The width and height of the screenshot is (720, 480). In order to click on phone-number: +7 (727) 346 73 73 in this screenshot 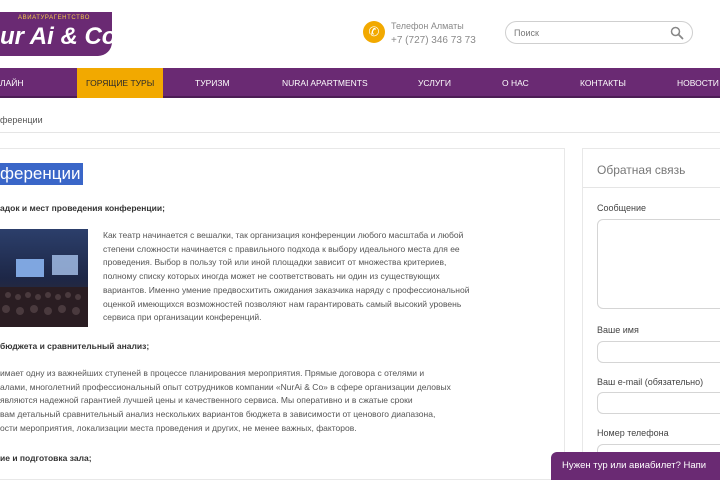, I will do `click(433, 40)`.